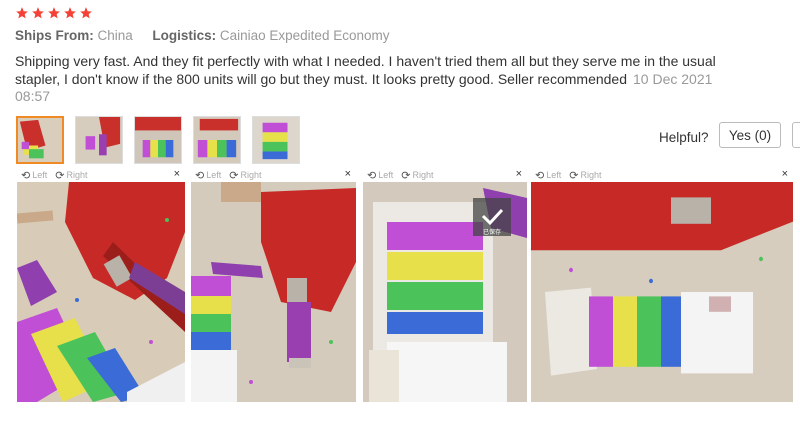  I want to click on image-viewer-1: ⟲ Left ⟳ Right ×, so click(101, 285).